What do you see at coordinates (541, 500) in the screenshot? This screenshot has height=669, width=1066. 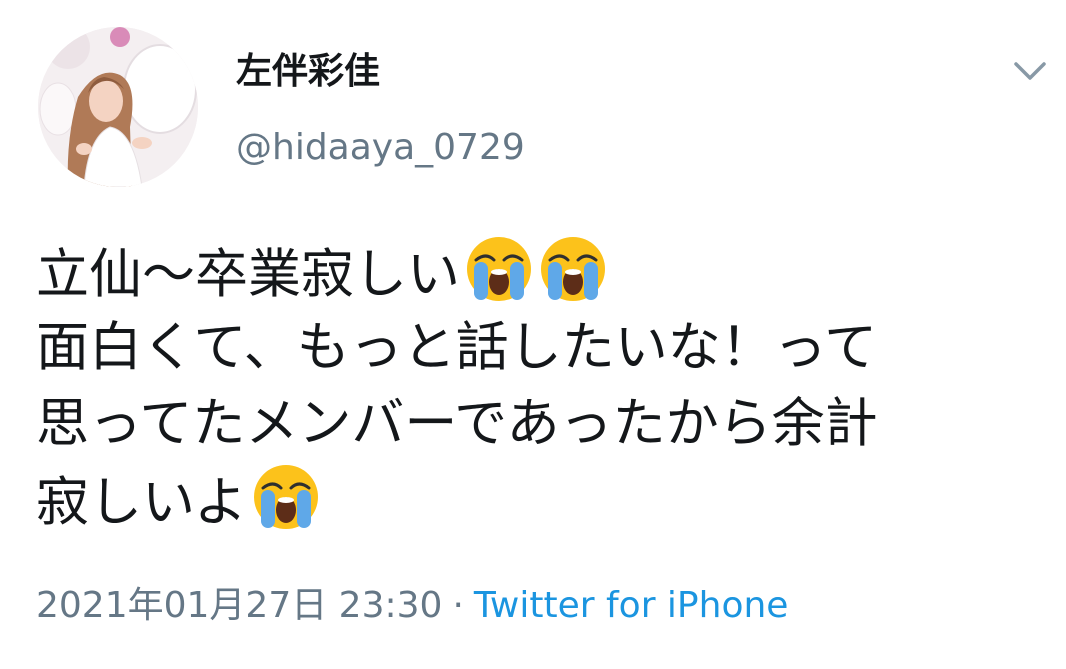 I see `tweet-line: 寂しいよ` at bounding box center [541, 500].